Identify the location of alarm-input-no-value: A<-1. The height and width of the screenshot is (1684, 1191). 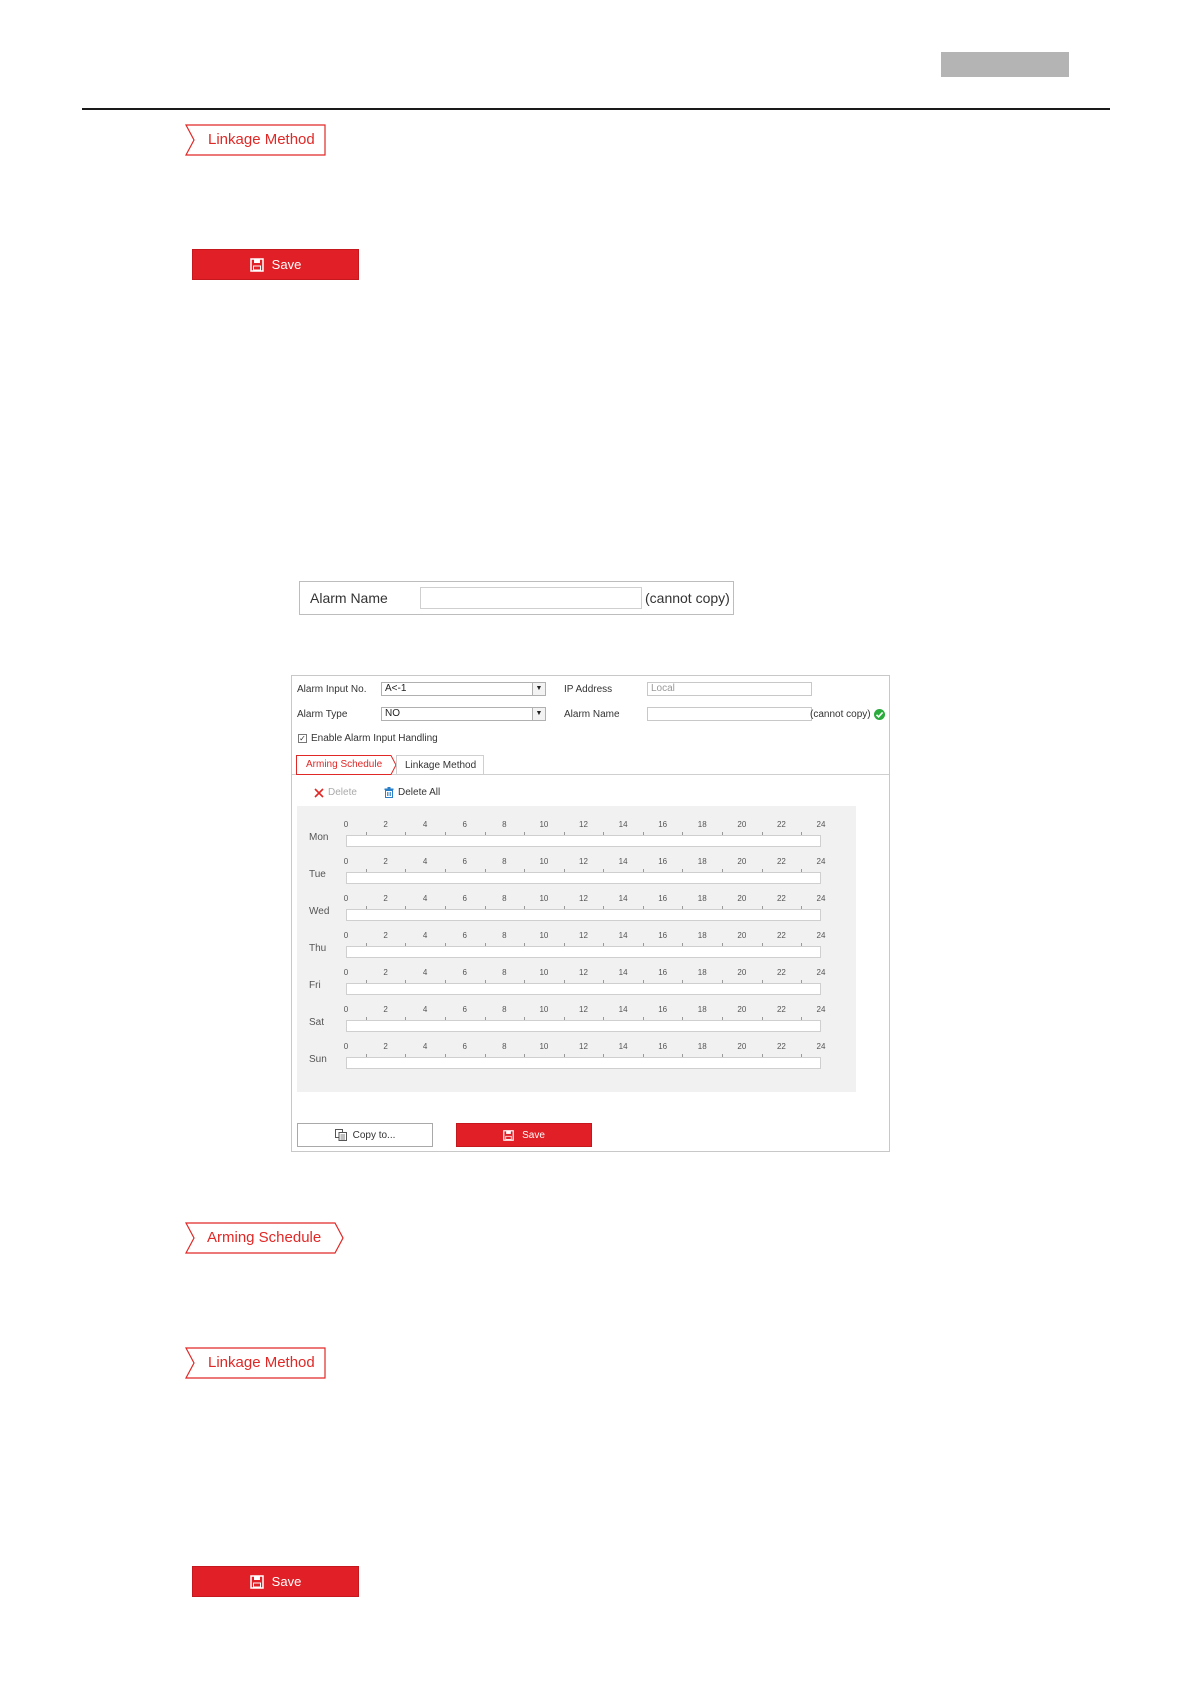
(396, 688).